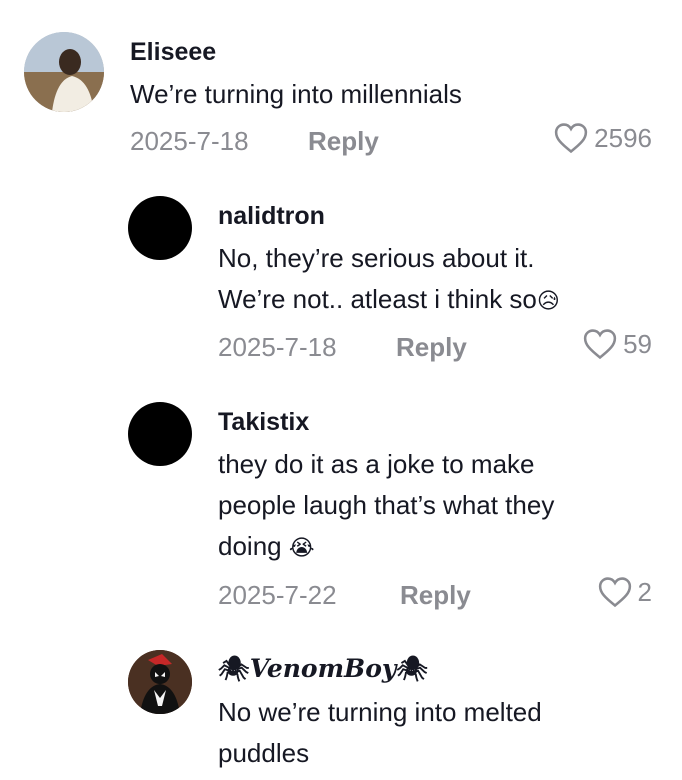 This screenshot has height=780, width=682. Describe the element at coordinates (389, 299) in the screenshot. I see `comment-text-line: We’re not.. atleast i think so😥` at that location.